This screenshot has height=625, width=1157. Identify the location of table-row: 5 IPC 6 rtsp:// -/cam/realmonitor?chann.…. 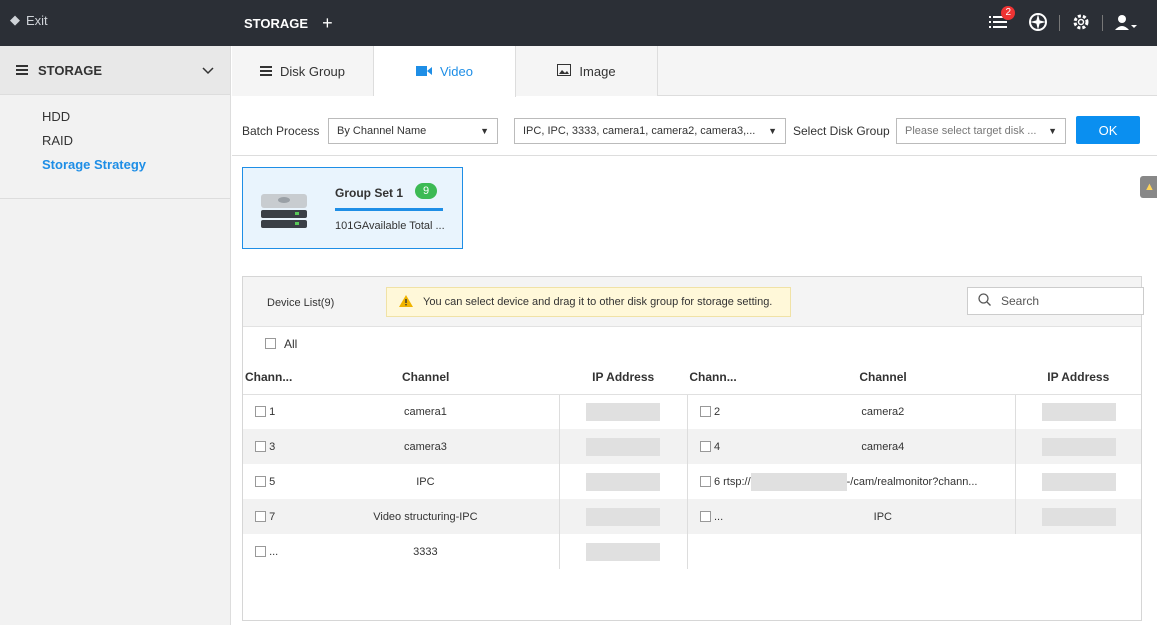
(692, 481).